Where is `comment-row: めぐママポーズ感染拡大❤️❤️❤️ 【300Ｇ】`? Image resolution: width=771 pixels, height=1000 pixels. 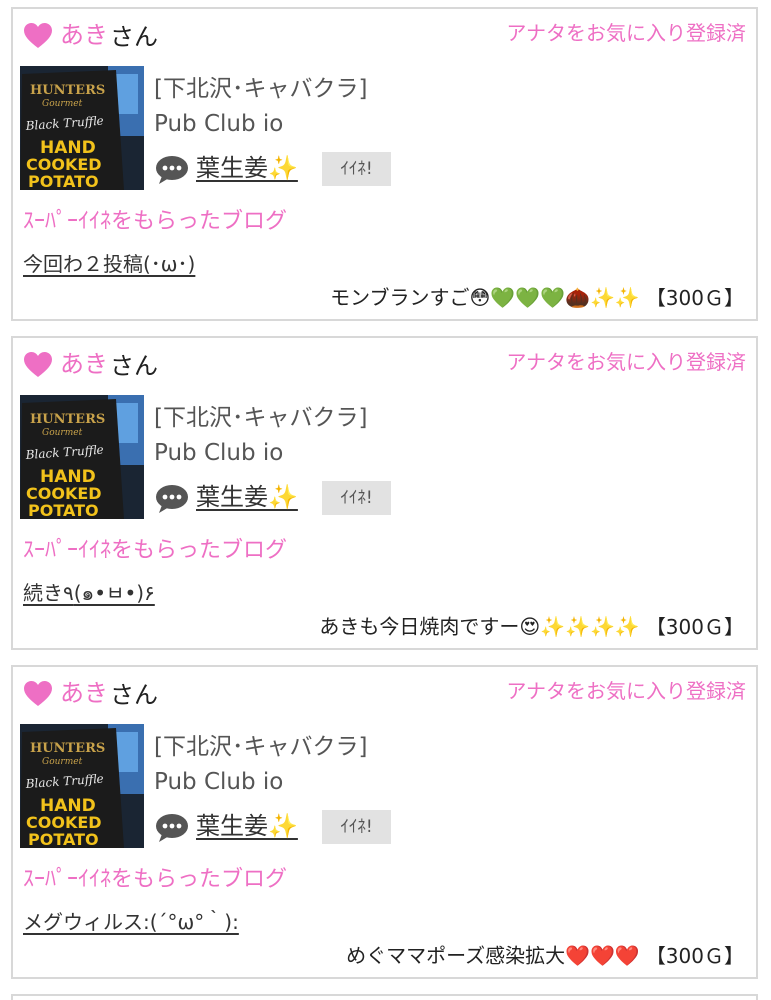
comment-row: めぐママポーズ感染拡大❤️❤️❤️ 【300Ｇ】 is located at coordinates (545, 955).